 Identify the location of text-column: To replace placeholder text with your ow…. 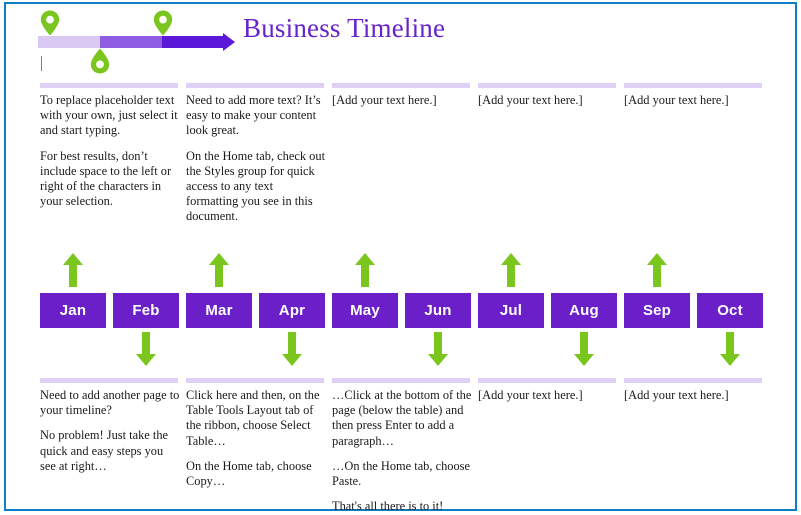
(110, 151).